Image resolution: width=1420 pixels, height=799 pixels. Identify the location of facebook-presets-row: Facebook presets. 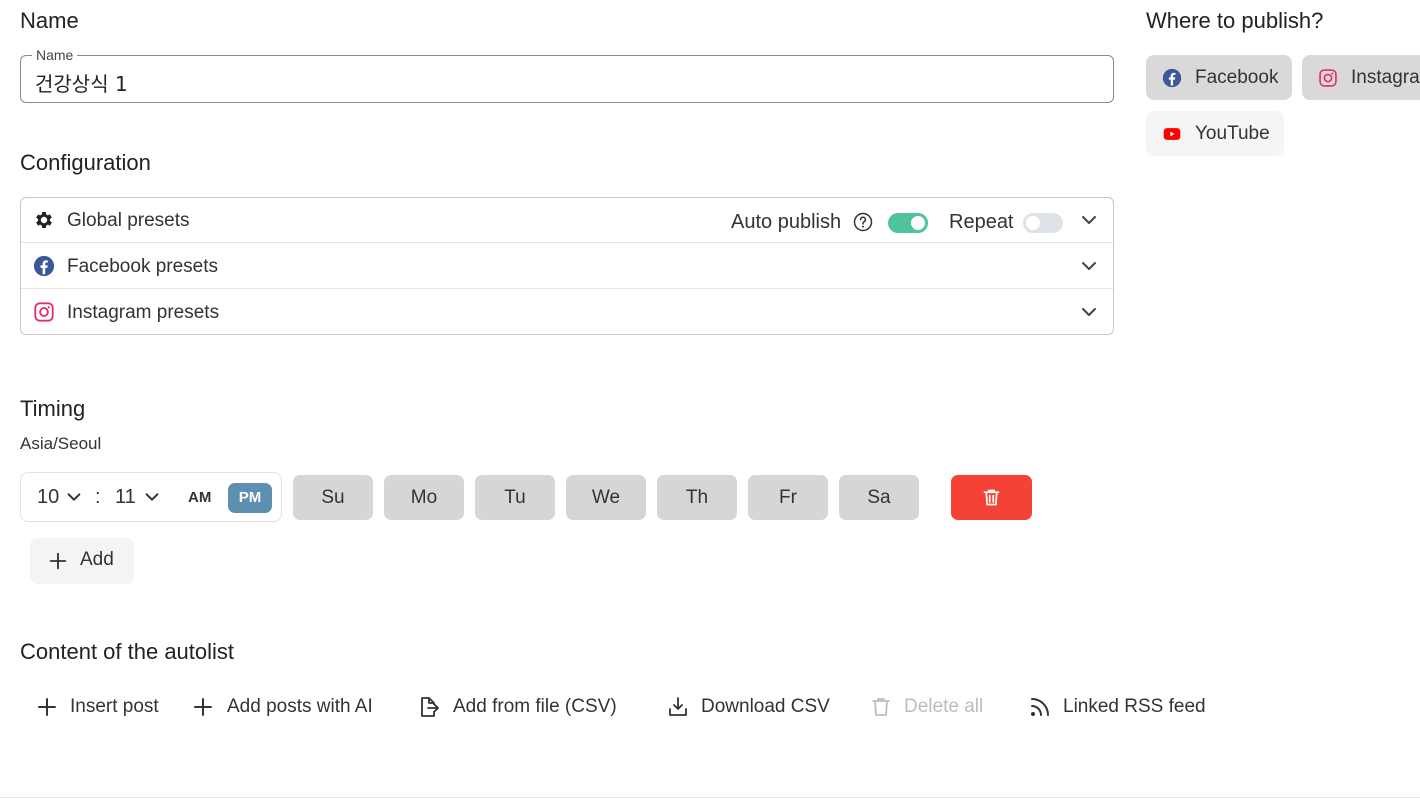
(567, 266).